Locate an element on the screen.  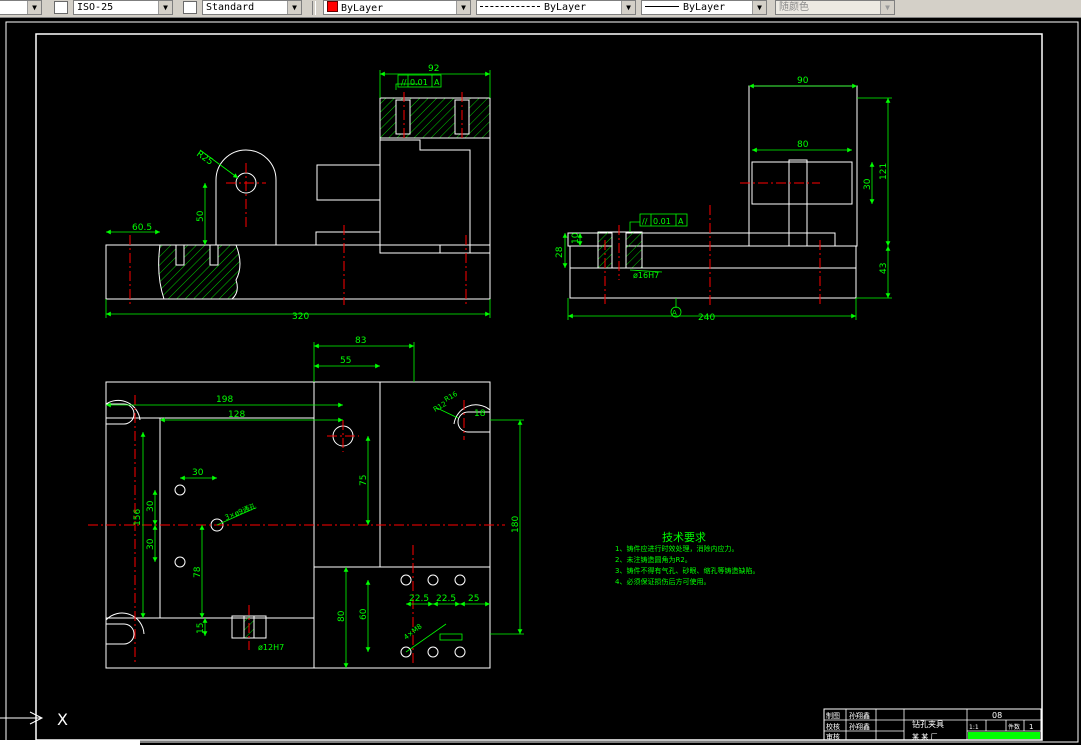
title-bar is located at coordinates (1004, 735).